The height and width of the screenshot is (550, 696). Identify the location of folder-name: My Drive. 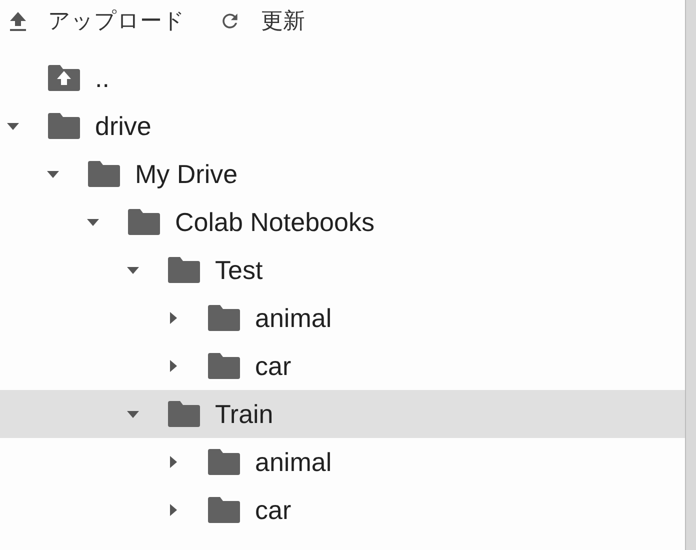
(186, 174).